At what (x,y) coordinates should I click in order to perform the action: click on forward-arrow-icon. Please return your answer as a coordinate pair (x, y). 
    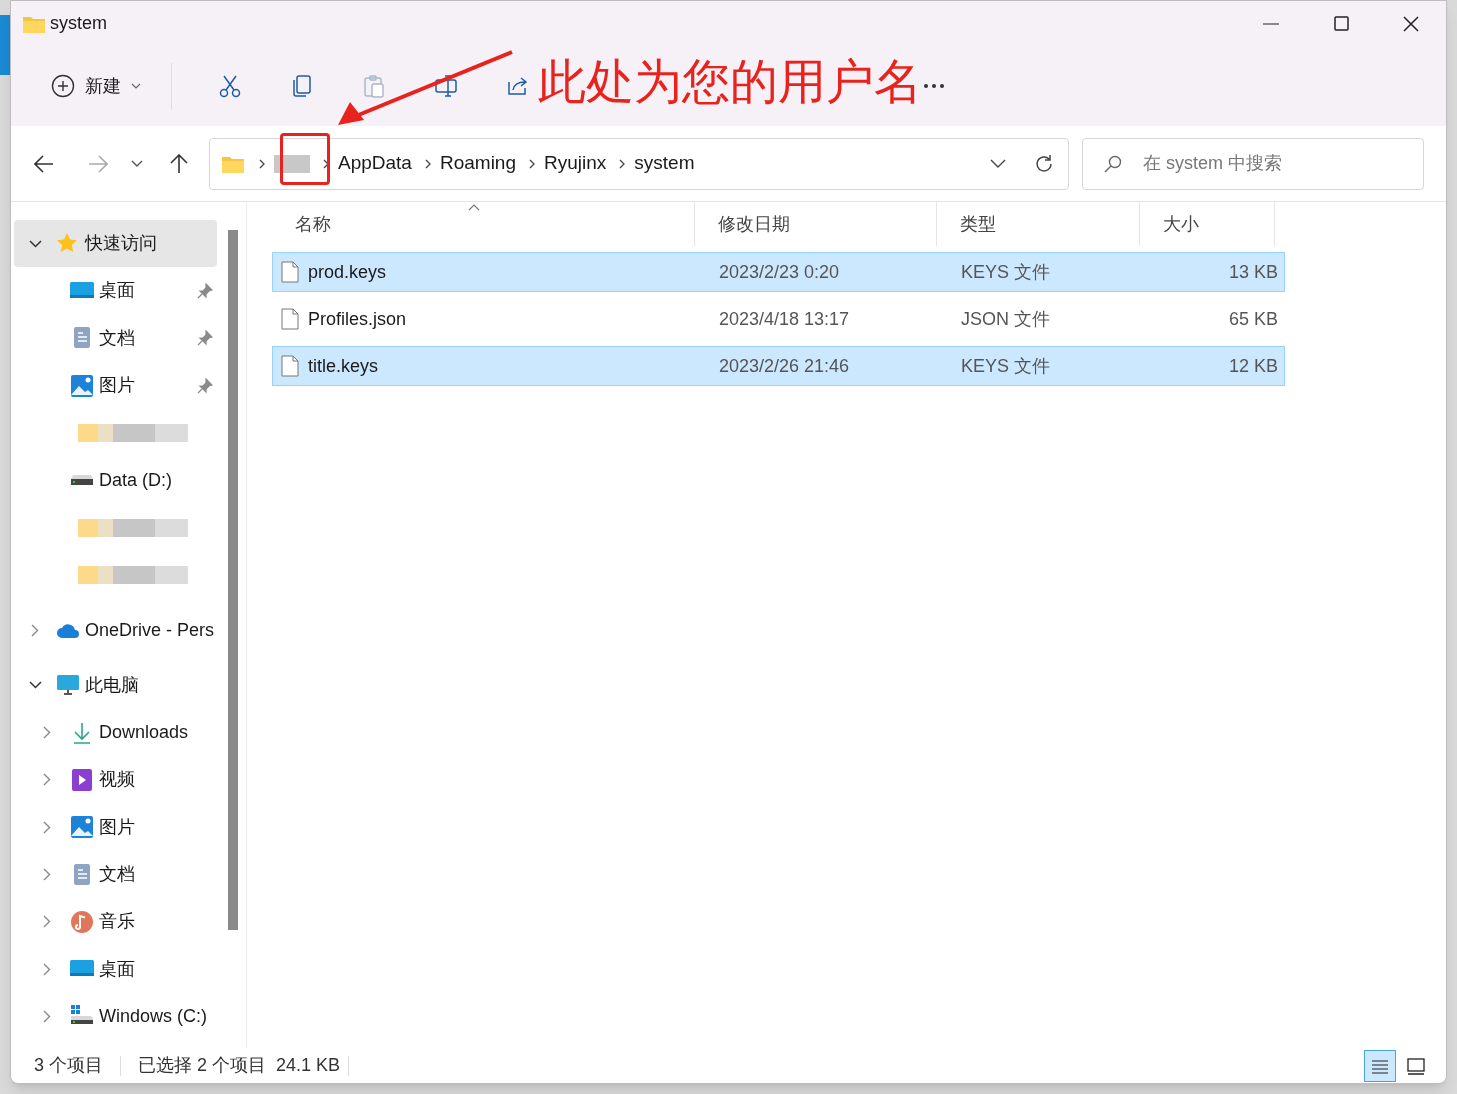
    Looking at the image, I should click on (98, 163).